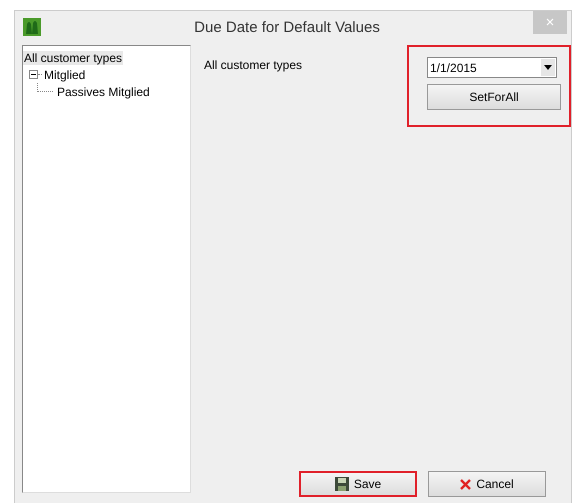  What do you see at coordinates (487, 484) in the screenshot?
I see `cancel-button: Cancel` at bounding box center [487, 484].